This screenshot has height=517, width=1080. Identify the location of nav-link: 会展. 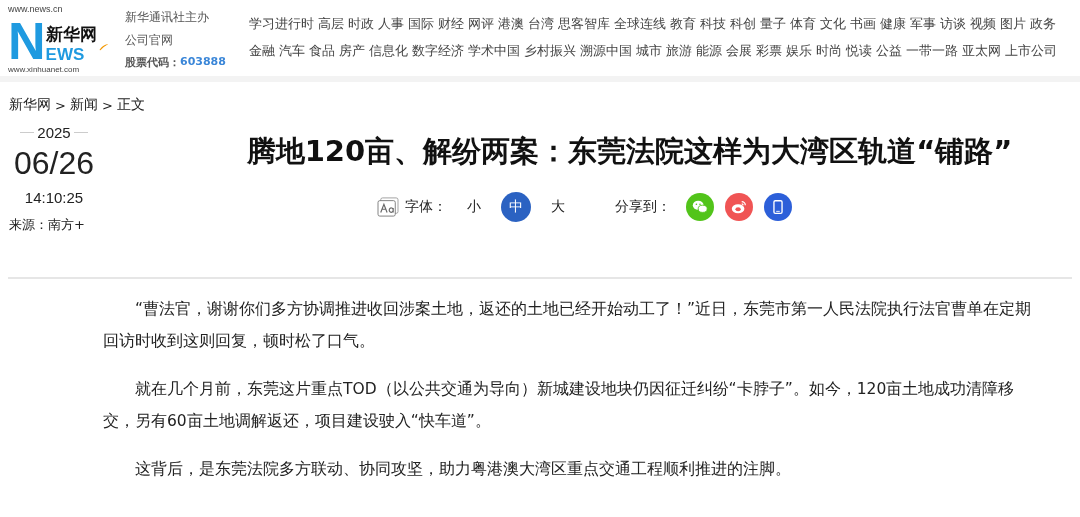
(738, 51).